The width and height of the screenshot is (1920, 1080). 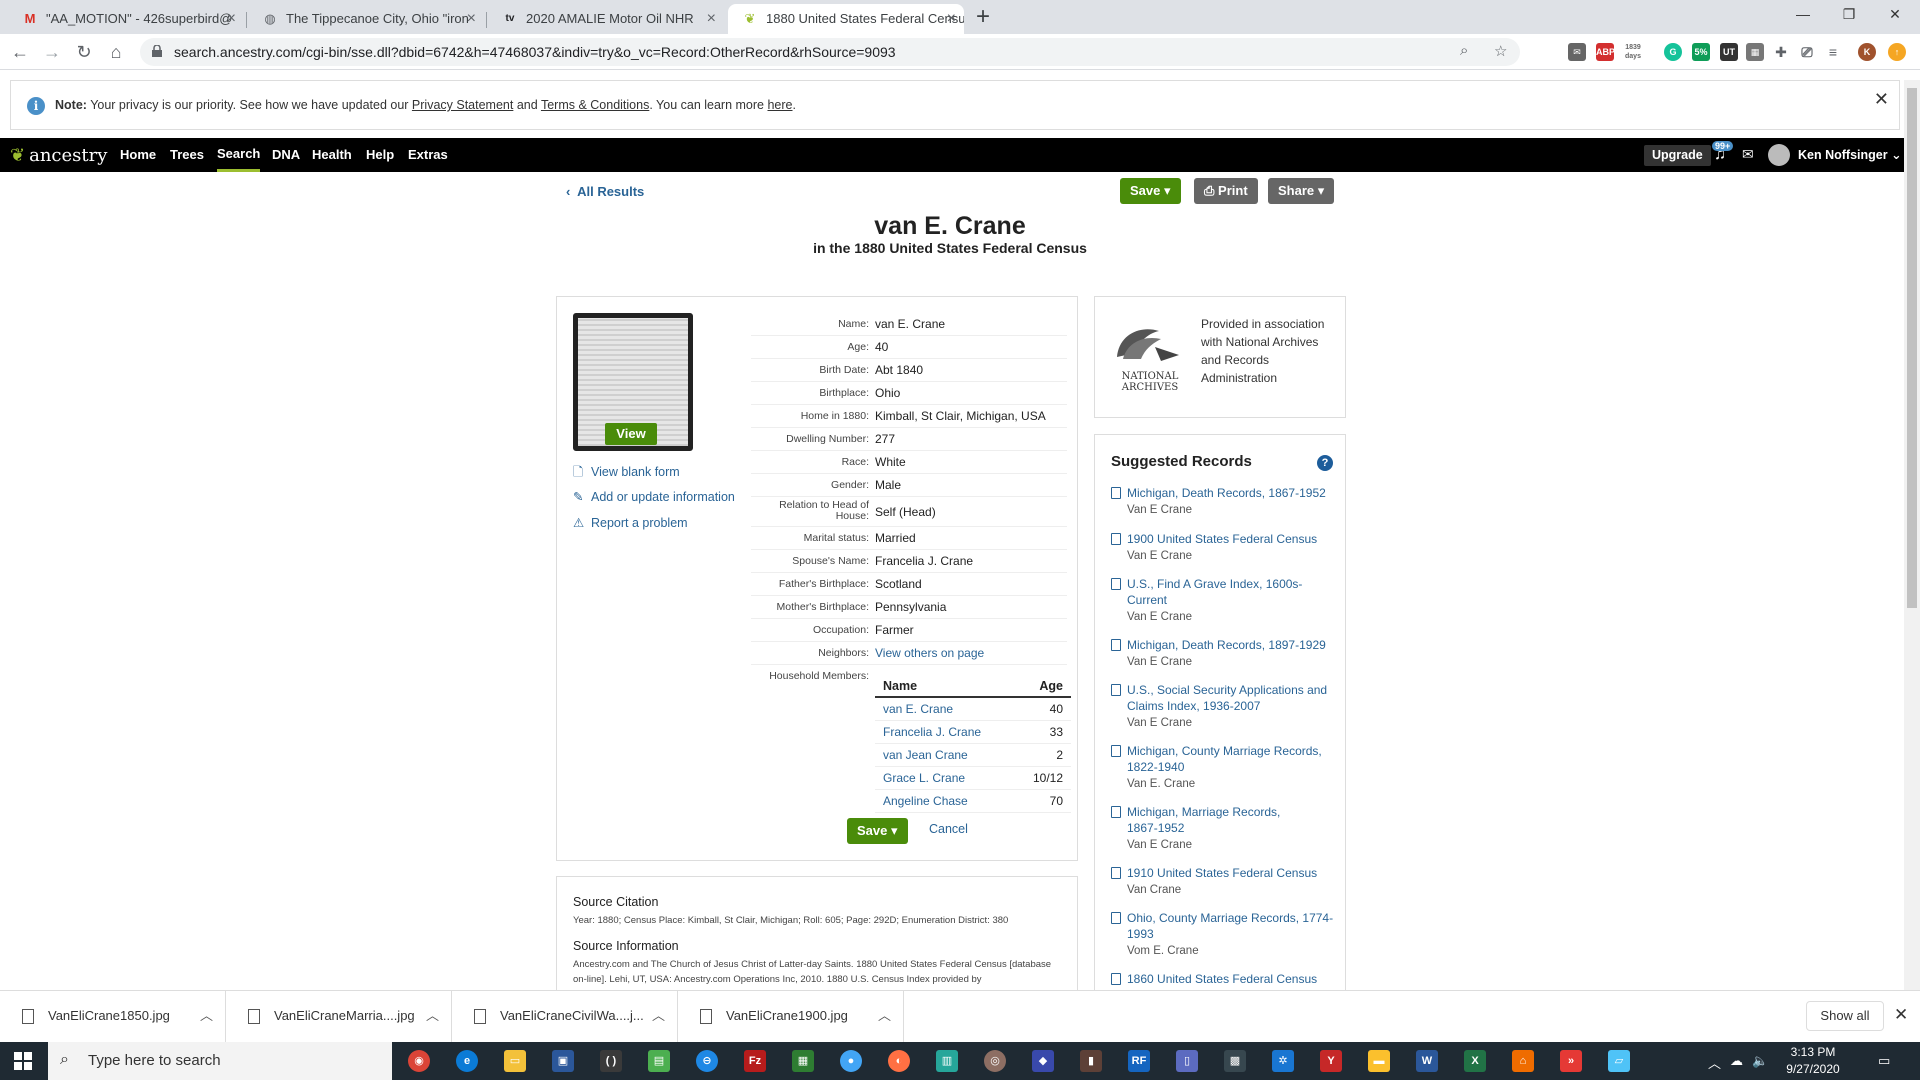 I want to click on help-icon: ?, so click(x=1325, y=463).